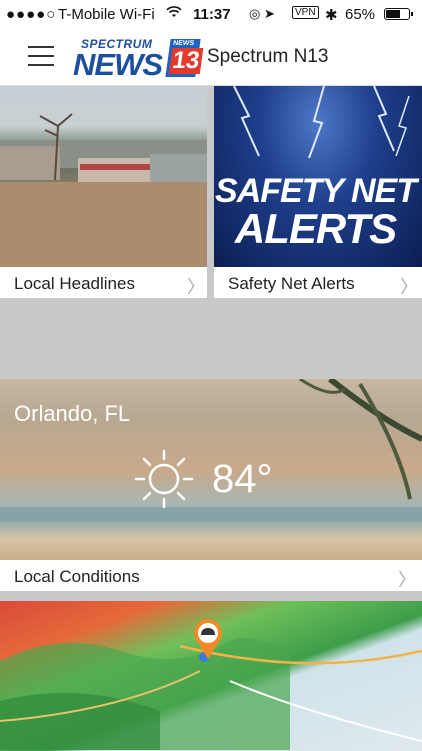  I want to click on wifi-icon, so click(174, 13).